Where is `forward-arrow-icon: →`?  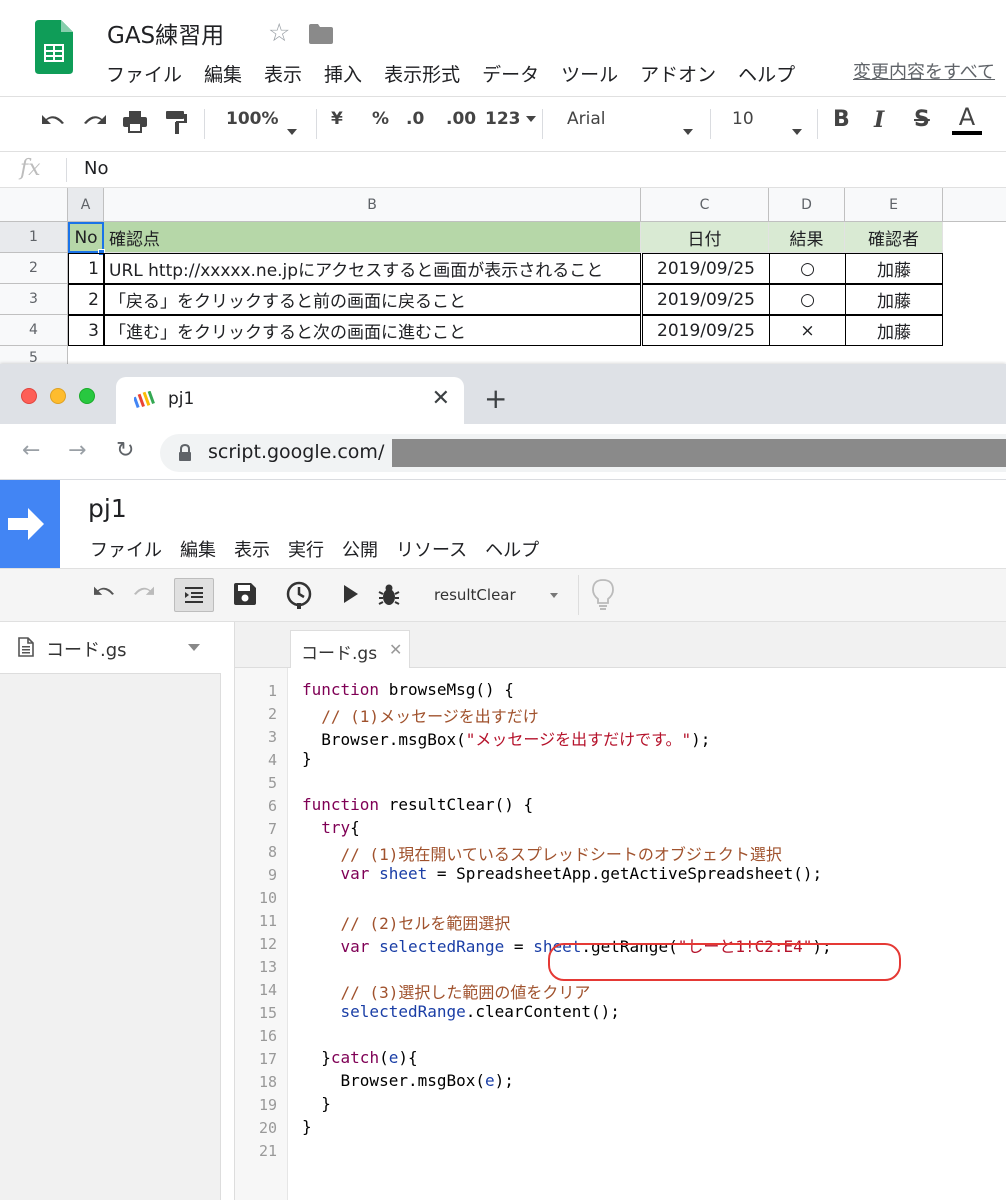
forward-arrow-icon: → is located at coordinates (77, 450).